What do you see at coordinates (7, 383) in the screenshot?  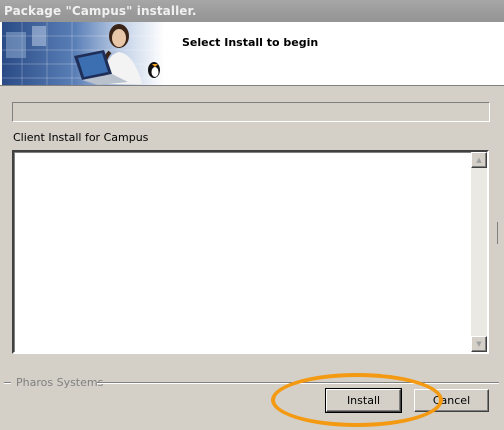 I see `footer-divider-left` at bounding box center [7, 383].